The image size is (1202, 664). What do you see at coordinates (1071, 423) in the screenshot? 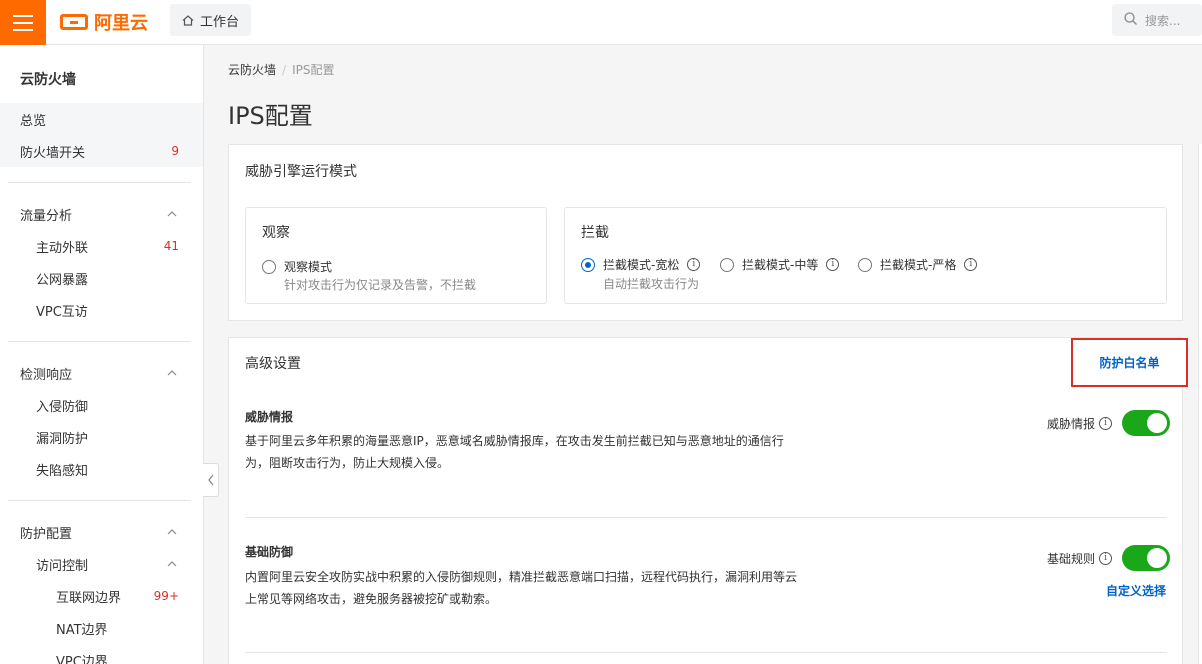
I see `switch-label: 威胁情报` at bounding box center [1071, 423].